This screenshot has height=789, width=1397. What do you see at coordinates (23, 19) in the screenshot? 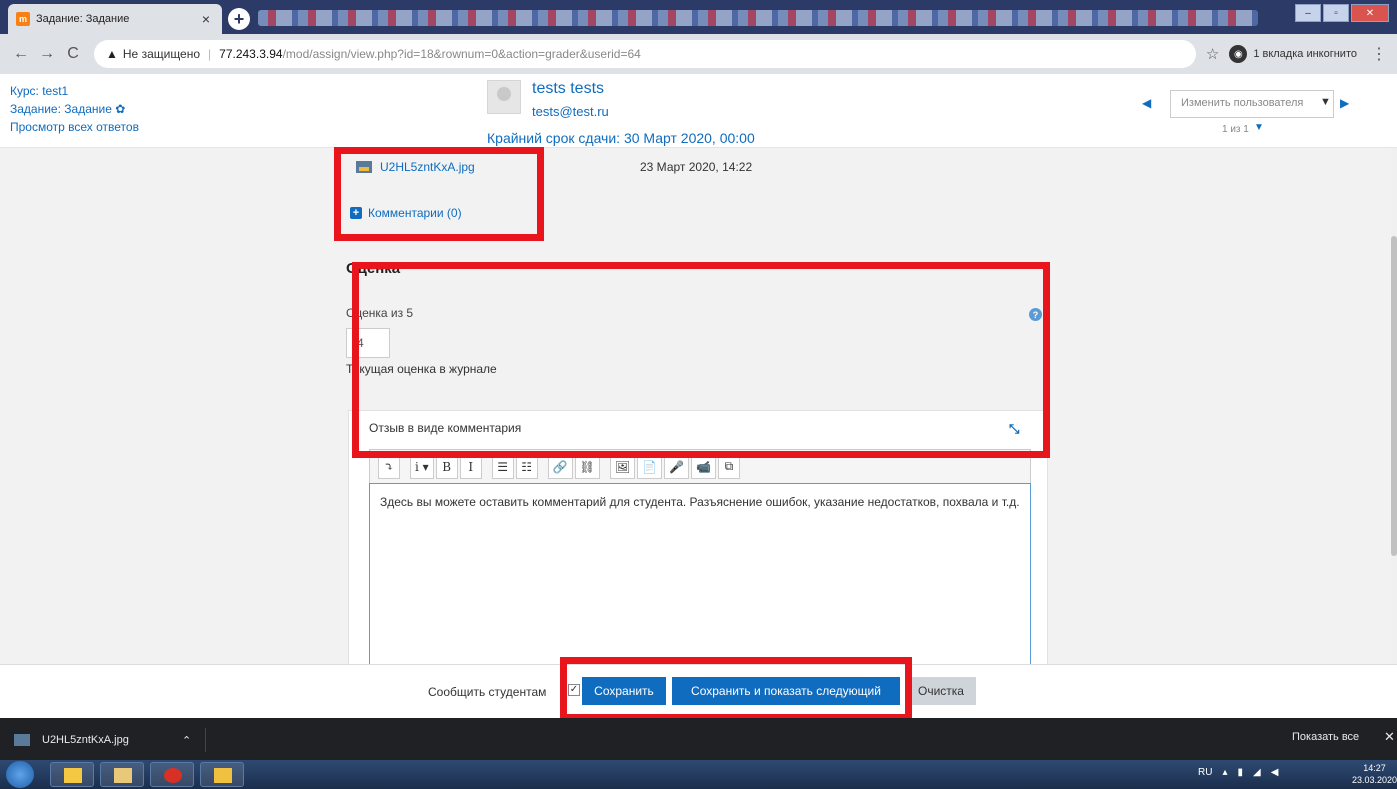
I see `moodle-favicon-icon: m` at bounding box center [23, 19].